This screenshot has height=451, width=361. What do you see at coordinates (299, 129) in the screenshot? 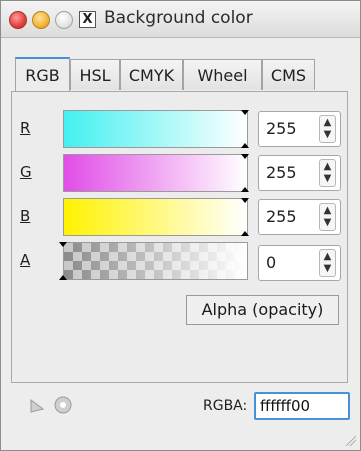
I see `spinbox-red: 255 ▲ ▼` at bounding box center [299, 129].